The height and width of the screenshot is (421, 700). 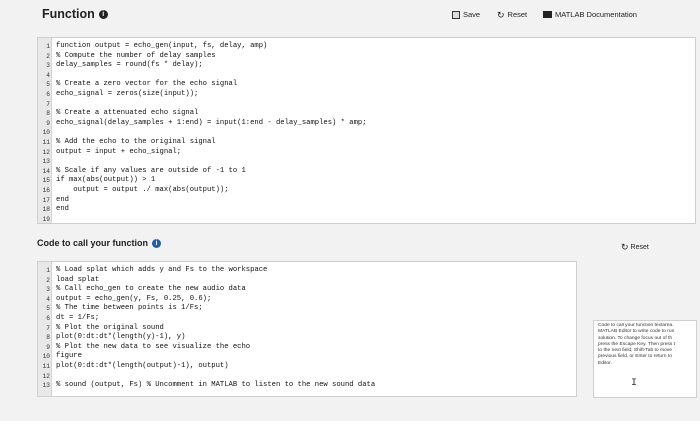 I want to click on code-text: % Add the echo to the original signal, so click(x=136, y=141).